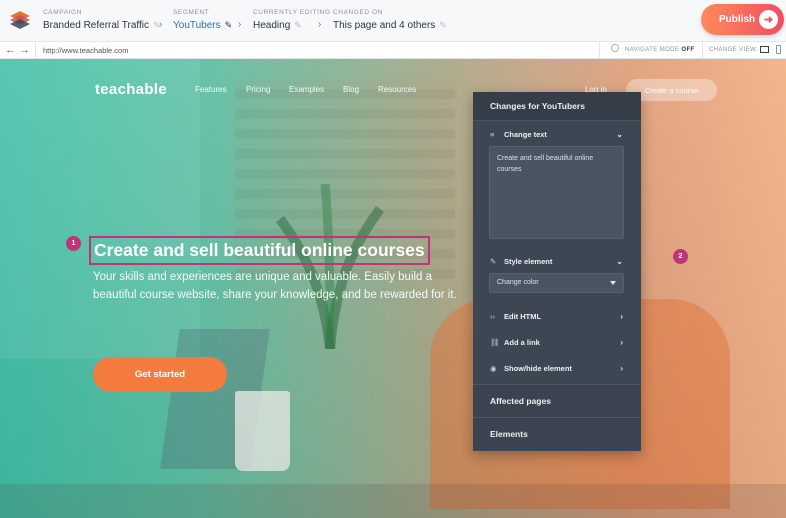  I want to click on navigate-mode-toggle: NAVIGATE MODE OFF, so click(653, 50).